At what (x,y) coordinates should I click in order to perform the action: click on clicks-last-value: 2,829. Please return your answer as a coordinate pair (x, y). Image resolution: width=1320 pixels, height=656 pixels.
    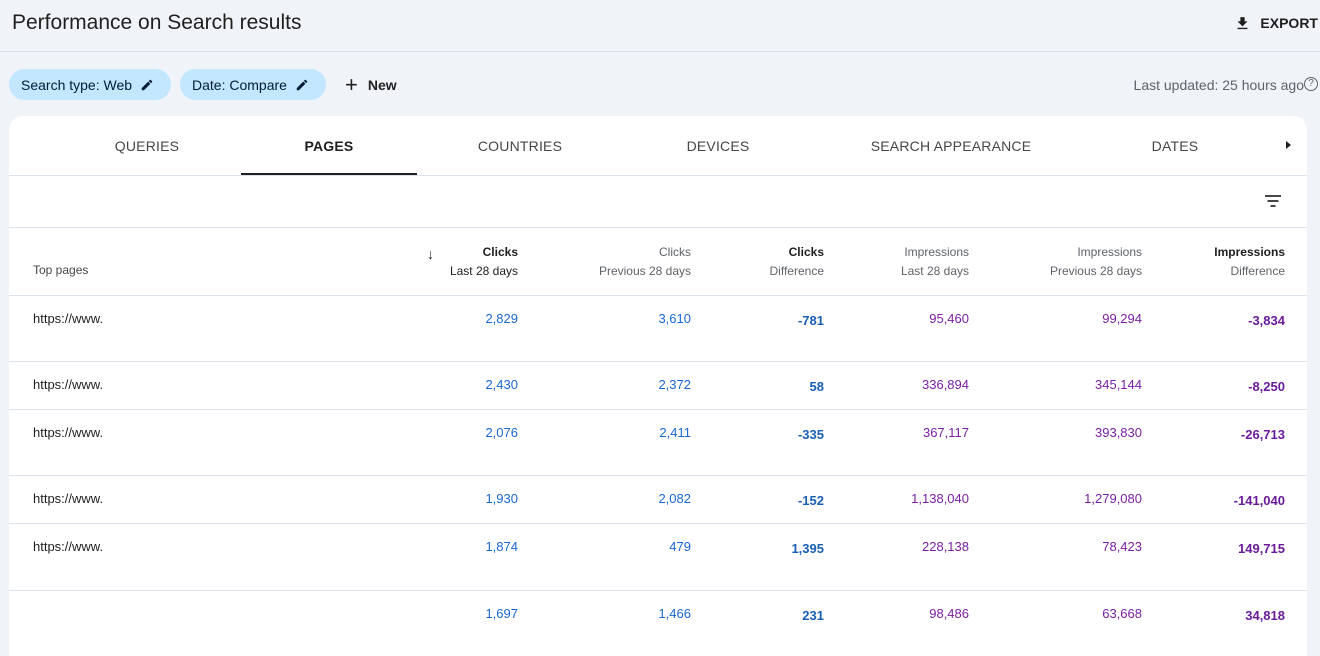
    Looking at the image, I should click on (501, 318).